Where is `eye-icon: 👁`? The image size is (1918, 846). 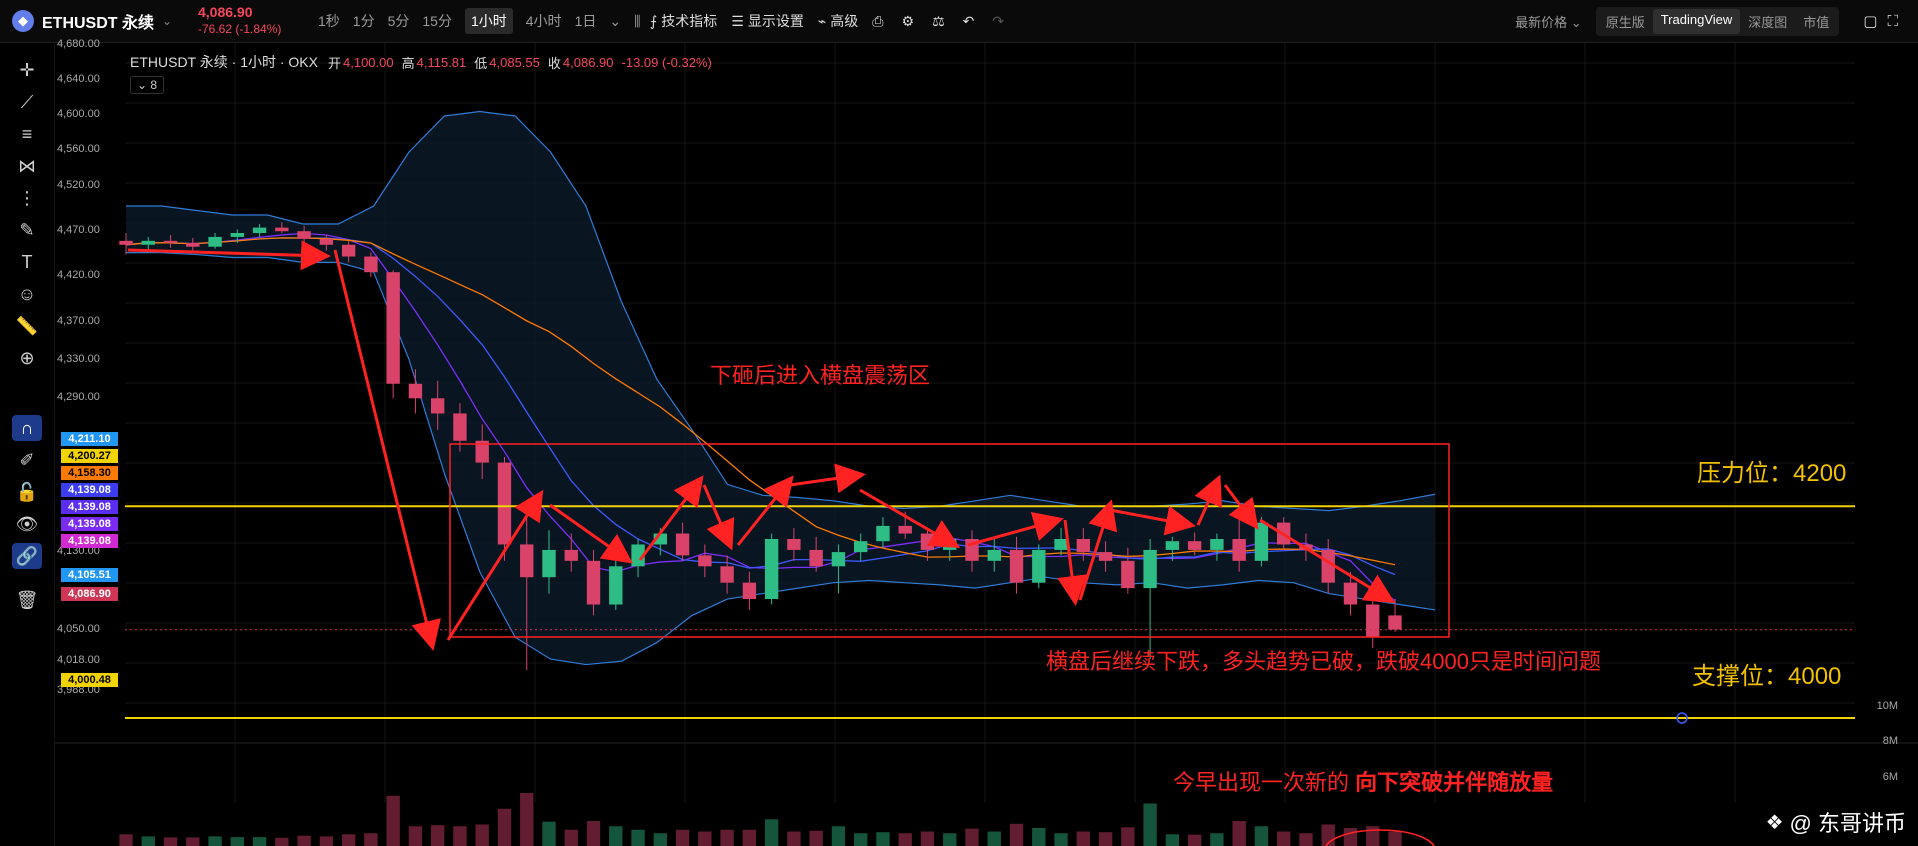
eye-icon: 👁 is located at coordinates (27, 524).